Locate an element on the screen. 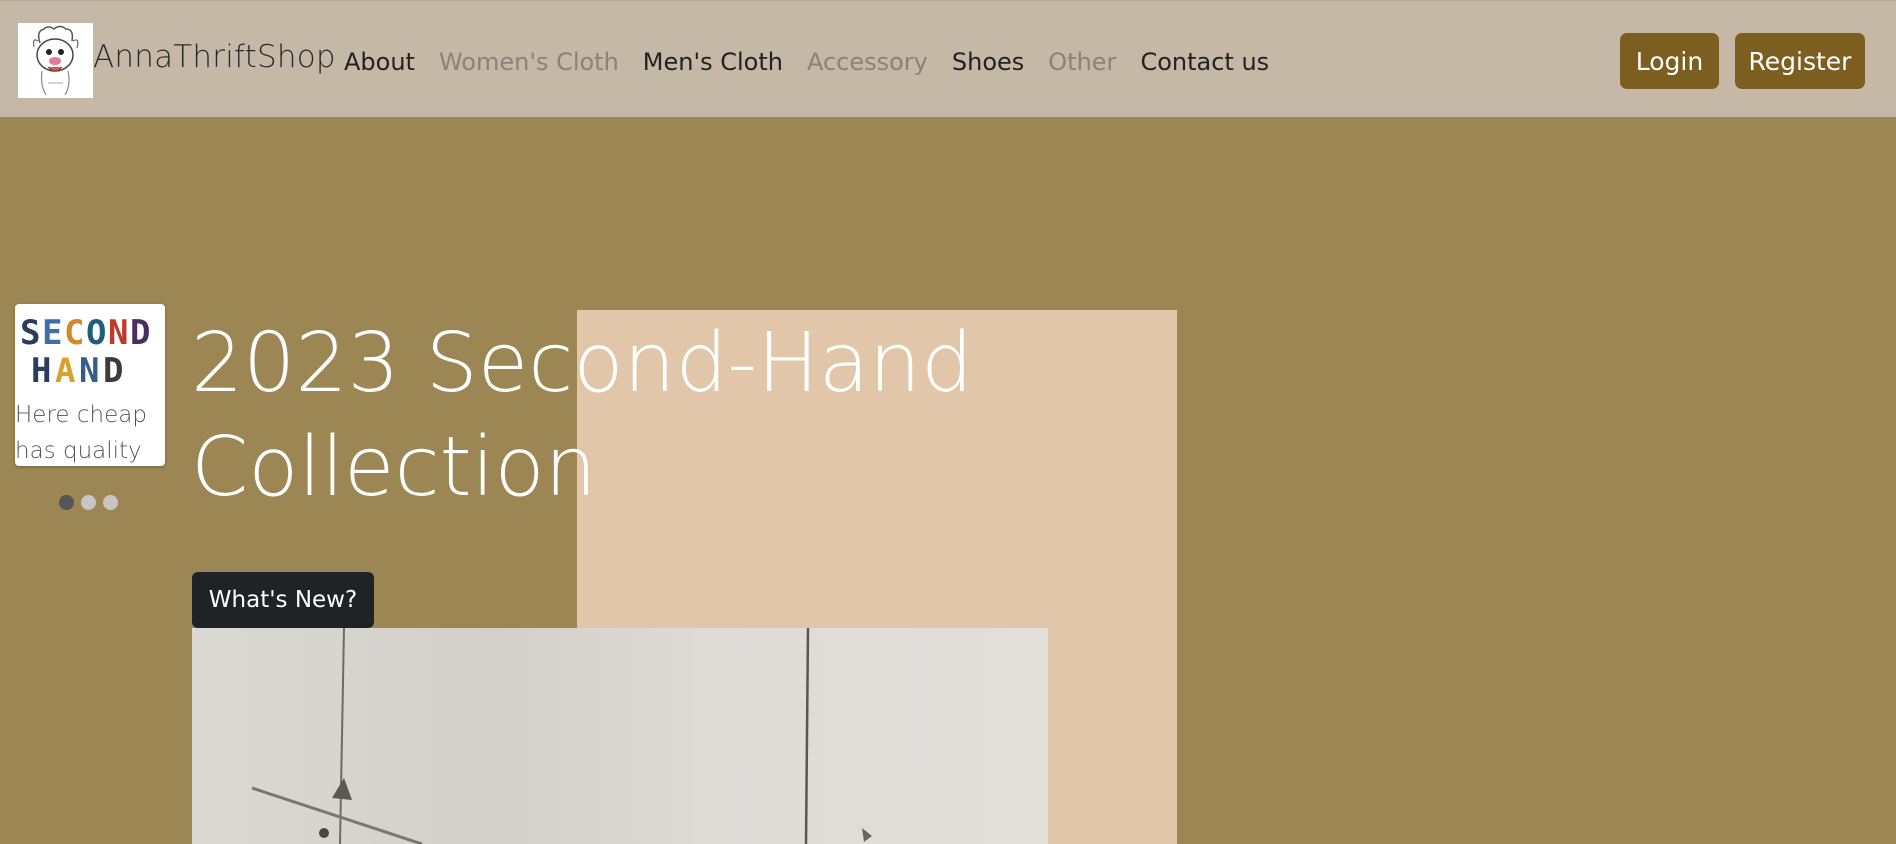  second-hand-logo-letter: E is located at coordinates (52, 333).